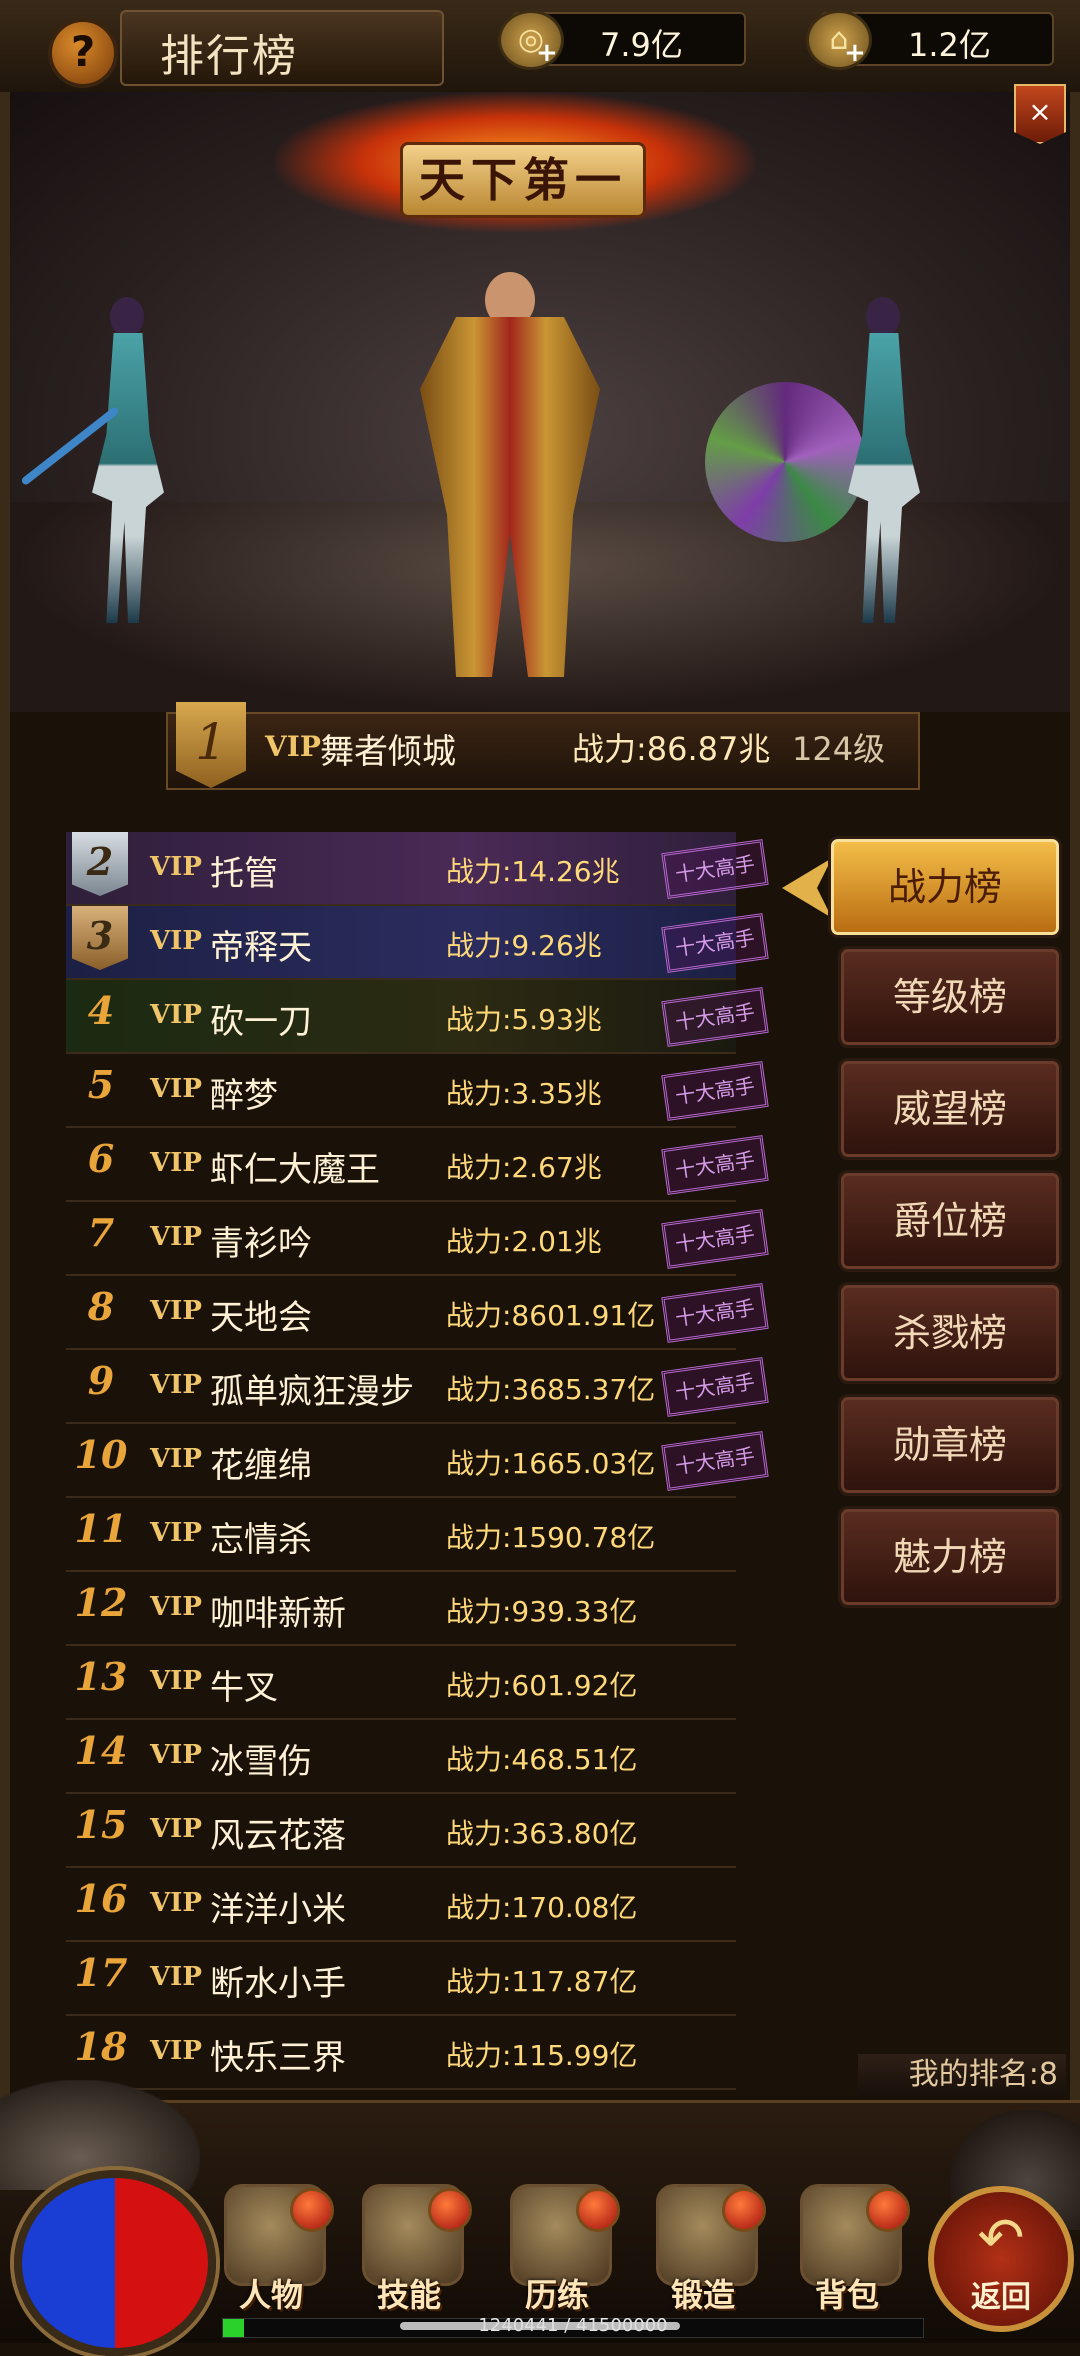 Image resolution: width=1080 pixels, height=2356 pixels. What do you see at coordinates (101, 1454) in the screenshot?
I see `rank-number: 10` at bounding box center [101, 1454].